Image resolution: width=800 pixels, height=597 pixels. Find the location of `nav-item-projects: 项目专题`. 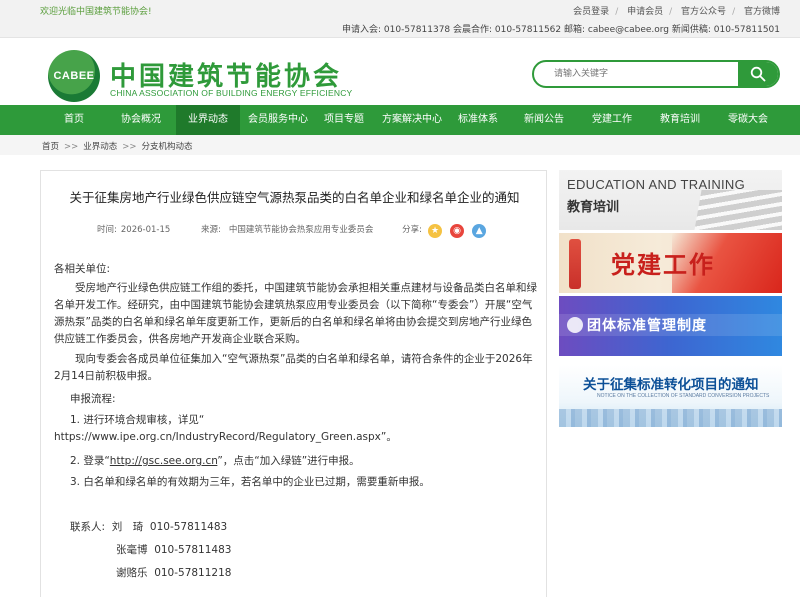

nav-item-projects: 项目专题 is located at coordinates (344, 120).